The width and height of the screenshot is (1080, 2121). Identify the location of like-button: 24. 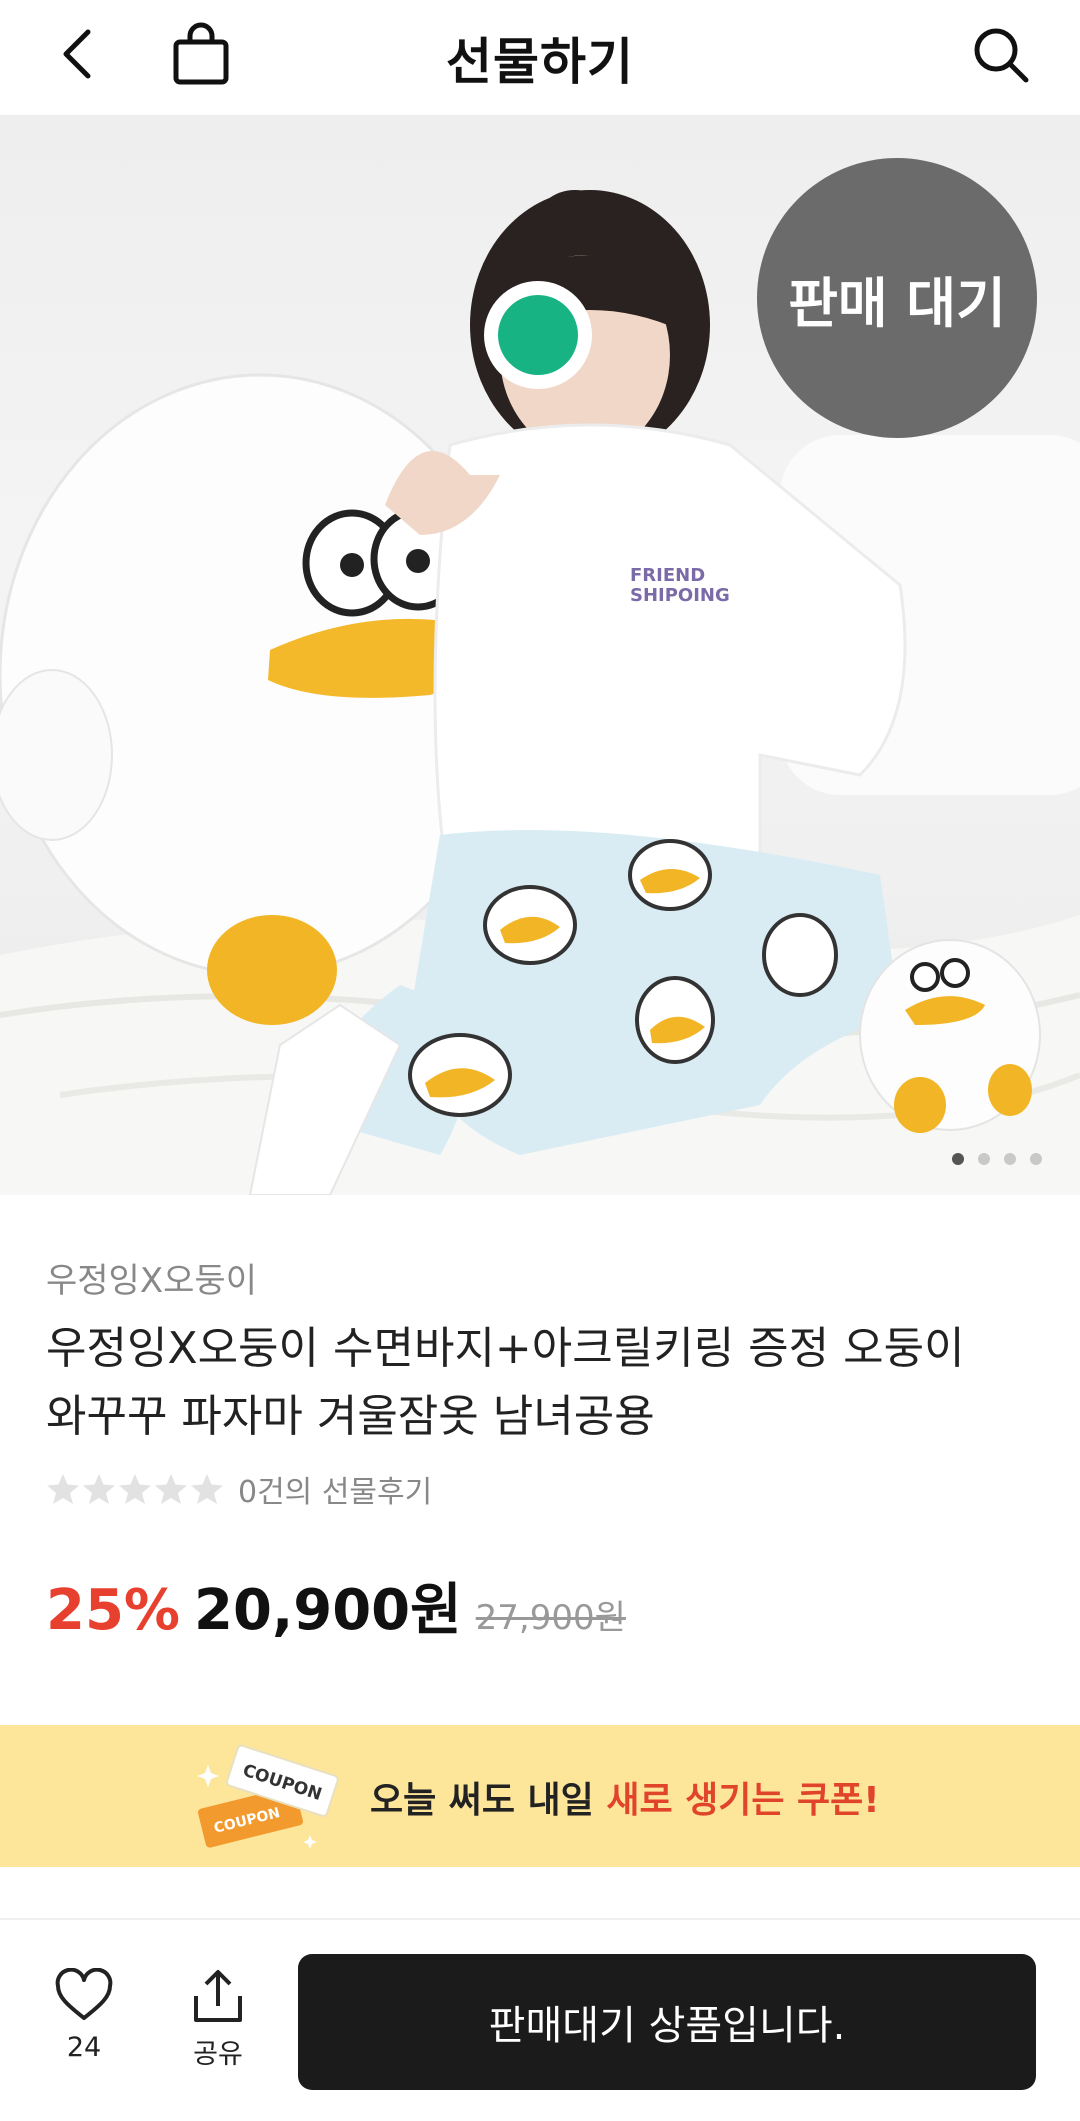
(84, 2015).